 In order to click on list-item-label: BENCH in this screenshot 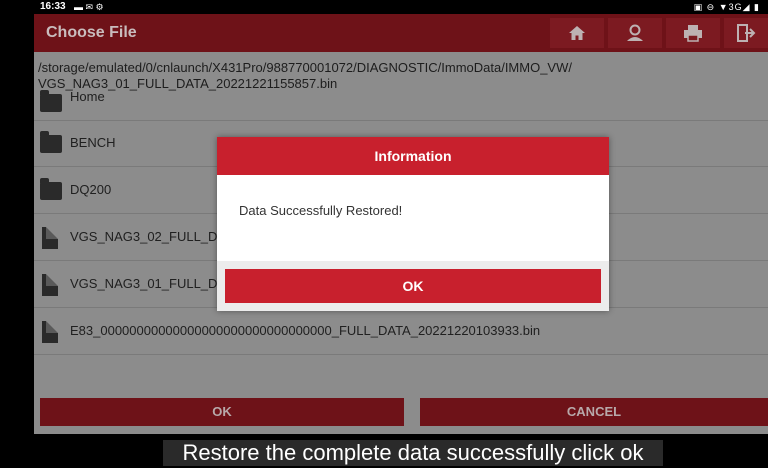, I will do `click(93, 142)`.